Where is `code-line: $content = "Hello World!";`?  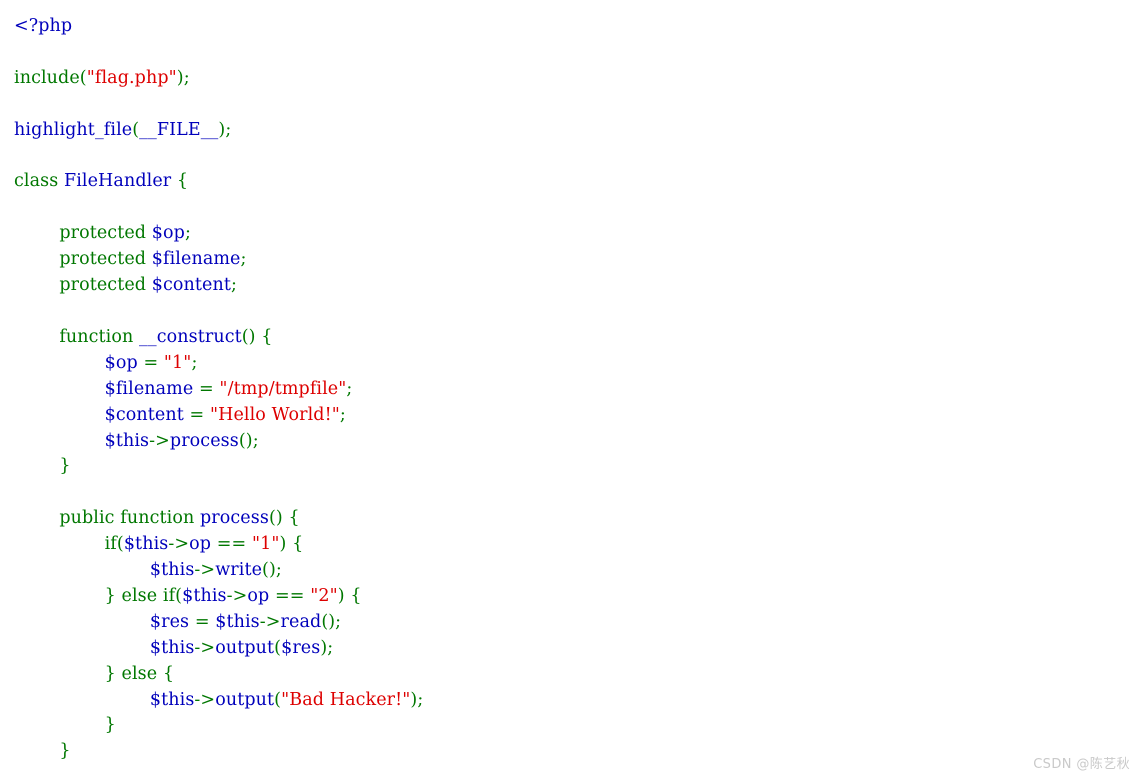
code-line: $content = "Hello World!"; is located at coordinates (579, 416).